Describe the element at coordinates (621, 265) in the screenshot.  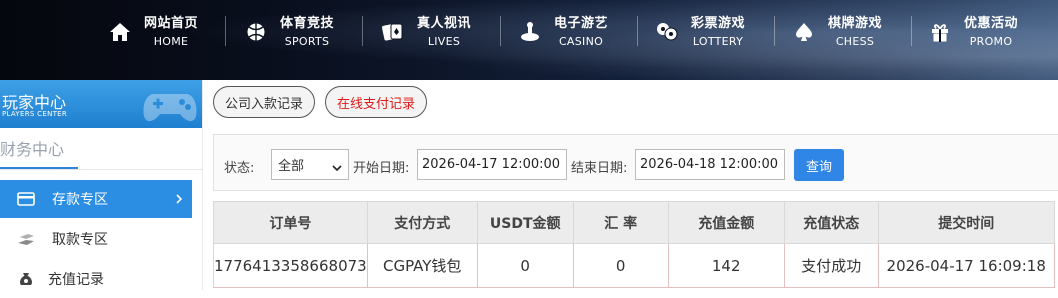
I see `cell-exchange-rate: 0` at that location.